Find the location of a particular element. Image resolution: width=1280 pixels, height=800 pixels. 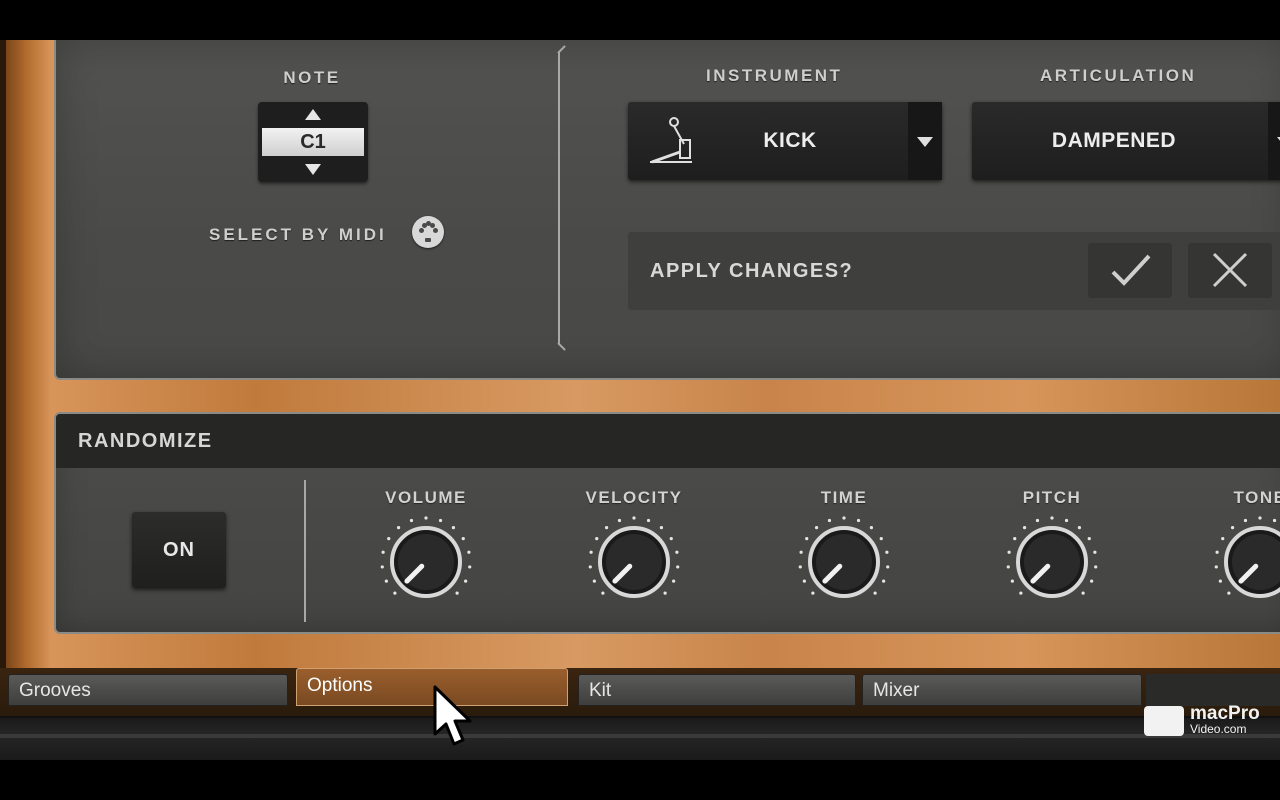

instrument-dropdown: KICK is located at coordinates (785, 141).